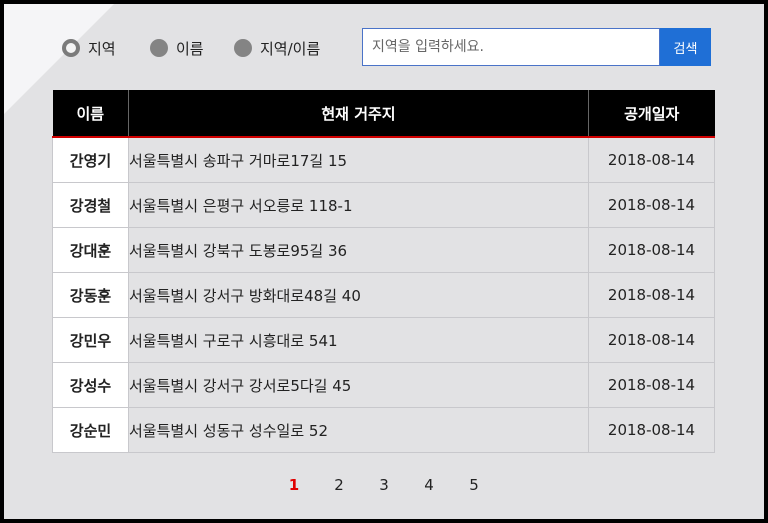 The image size is (768, 523). Describe the element at coordinates (474, 485) in the screenshot. I see `page-link: 5` at that location.